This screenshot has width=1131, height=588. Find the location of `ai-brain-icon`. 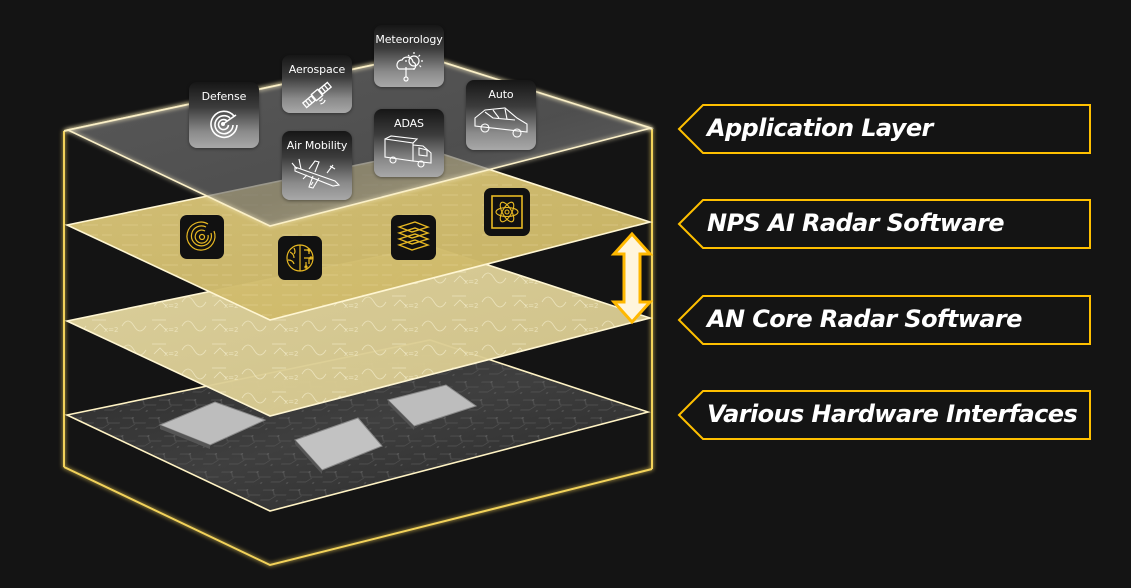

ai-brain-icon is located at coordinates (300, 258).